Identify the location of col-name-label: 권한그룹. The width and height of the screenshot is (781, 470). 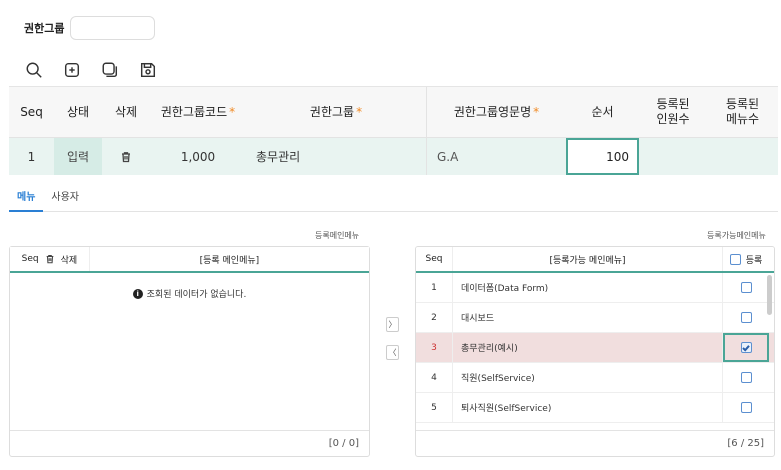
(332, 111).